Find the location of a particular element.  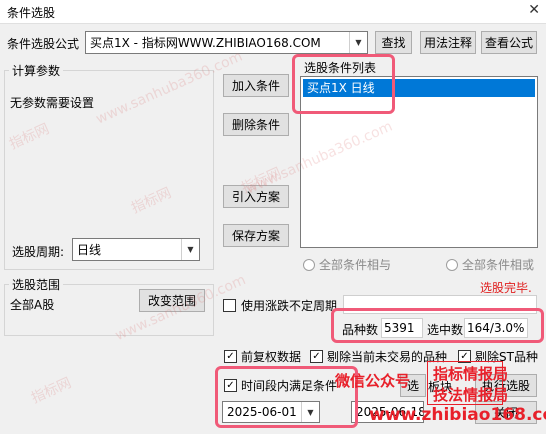

highlight-box-condition-list is located at coordinates (343, 84).